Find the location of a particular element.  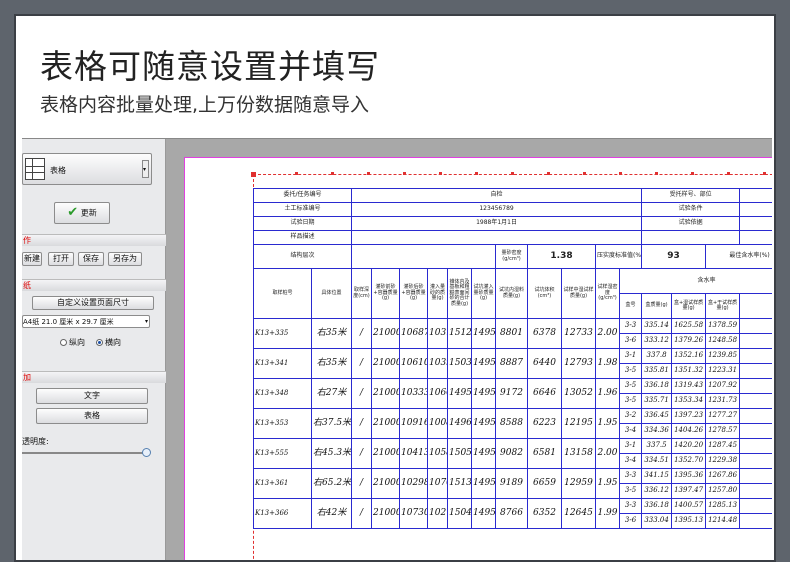

cell-box: 333.12 is located at coordinates (657, 341).